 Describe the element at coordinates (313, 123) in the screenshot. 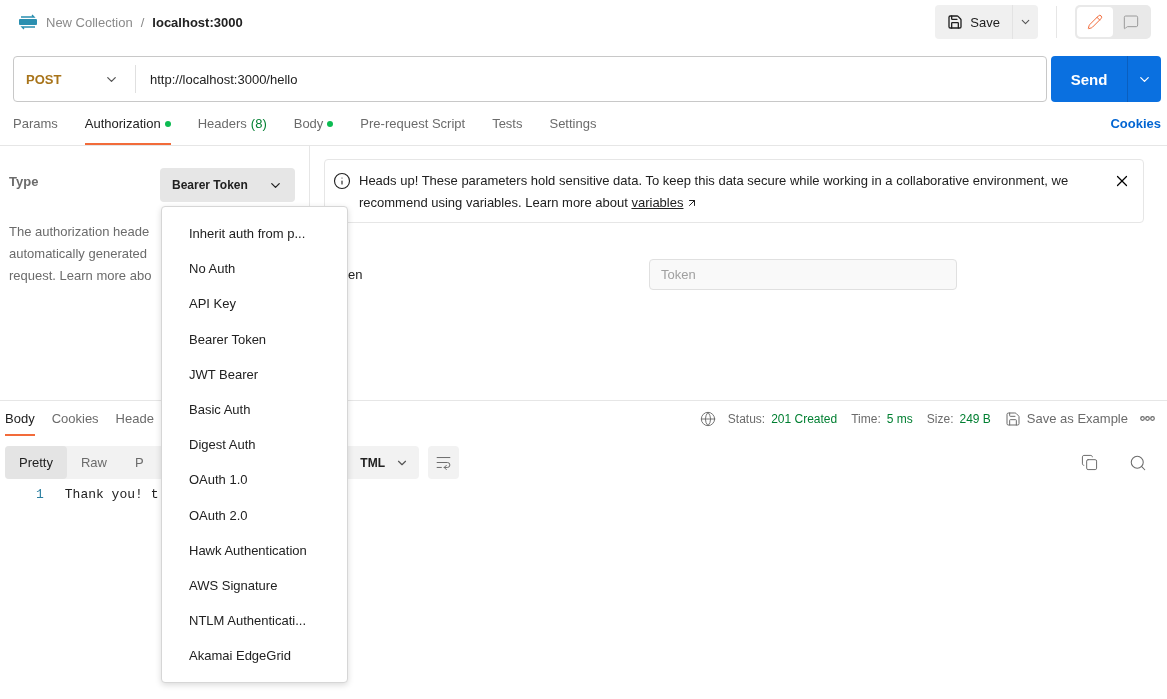

I see `request-tab: Body` at that location.